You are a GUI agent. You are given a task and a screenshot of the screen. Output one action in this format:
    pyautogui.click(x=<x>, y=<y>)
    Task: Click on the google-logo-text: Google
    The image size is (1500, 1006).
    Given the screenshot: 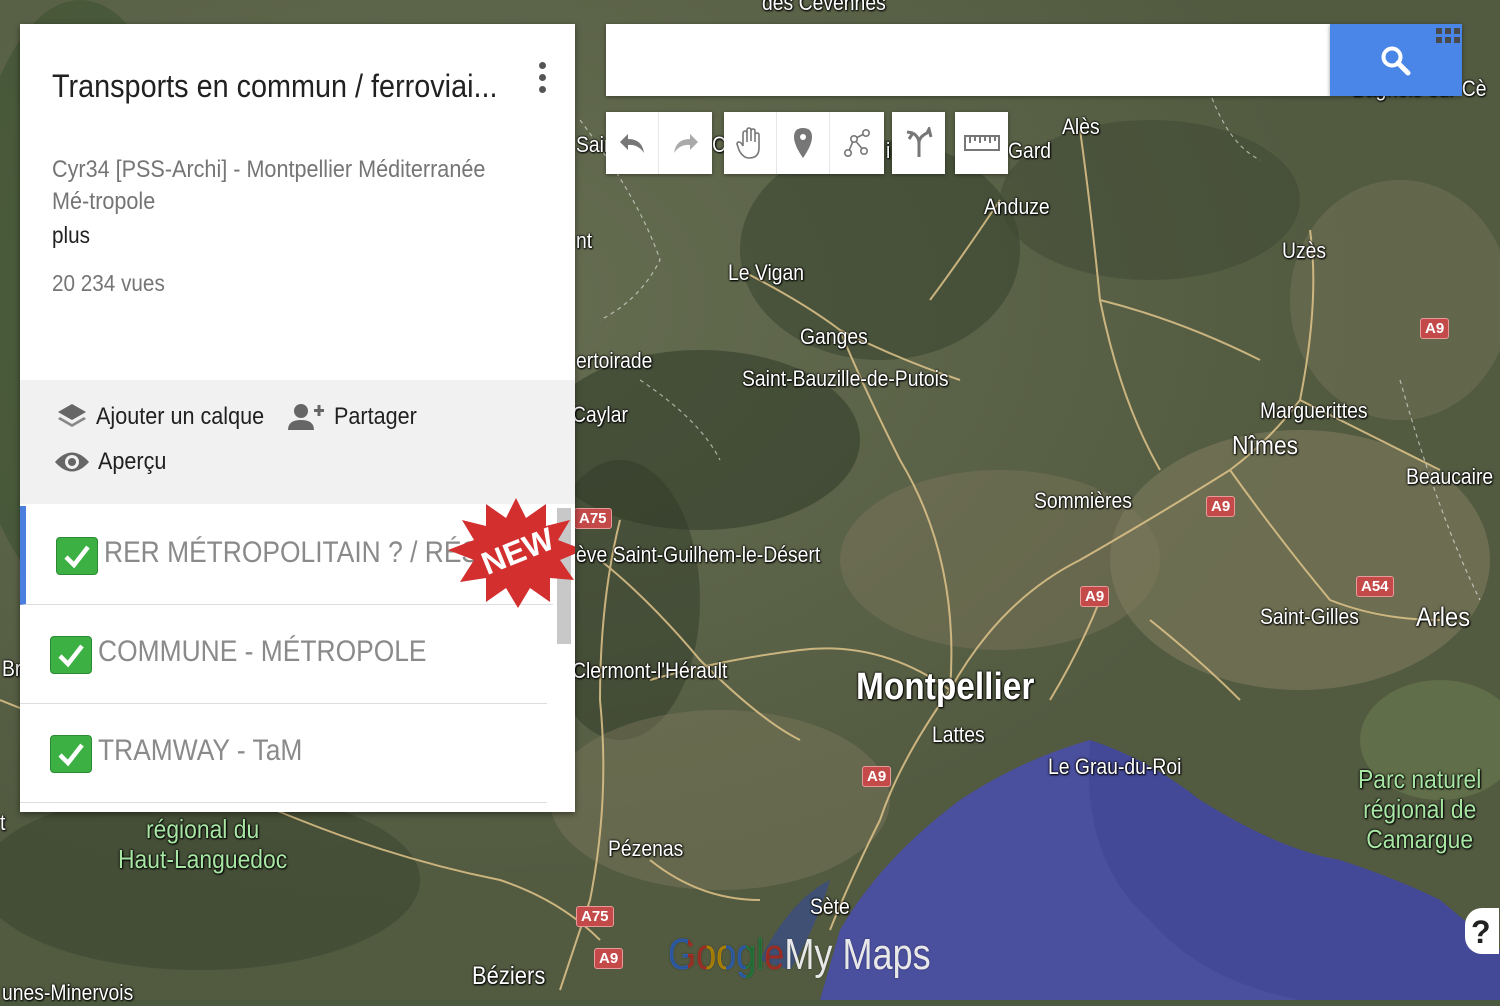 What is the action you would take?
    pyautogui.click(x=726, y=954)
    